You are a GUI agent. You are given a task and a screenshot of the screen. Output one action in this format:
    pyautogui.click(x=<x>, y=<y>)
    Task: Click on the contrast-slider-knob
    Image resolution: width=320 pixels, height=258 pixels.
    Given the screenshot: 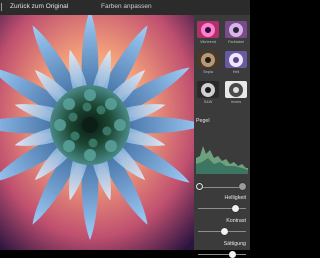 What is the action you would take?
    pyautogui.click(x=224, y=231)
    